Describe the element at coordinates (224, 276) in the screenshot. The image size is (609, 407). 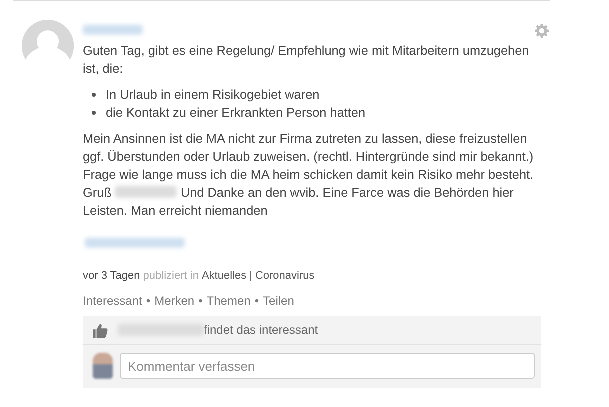
I see `category-link: Aktuelles` at that location.